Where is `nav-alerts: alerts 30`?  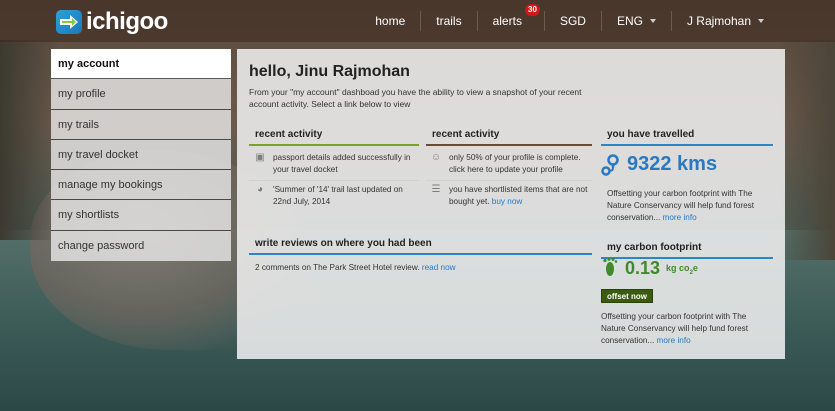 nav-alerts: alerts 30 is located at coordinates (510, 17).